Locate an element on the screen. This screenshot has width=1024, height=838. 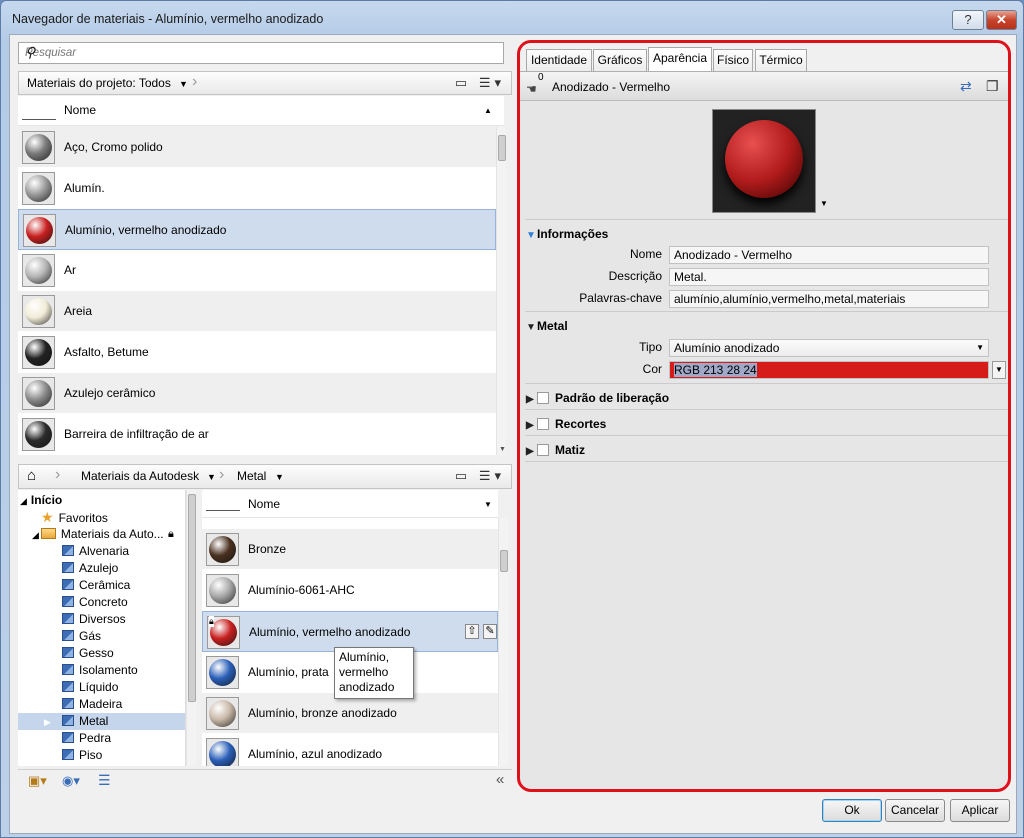
project-list-scrollbar: ▼ is located at coordinates (501, 291).